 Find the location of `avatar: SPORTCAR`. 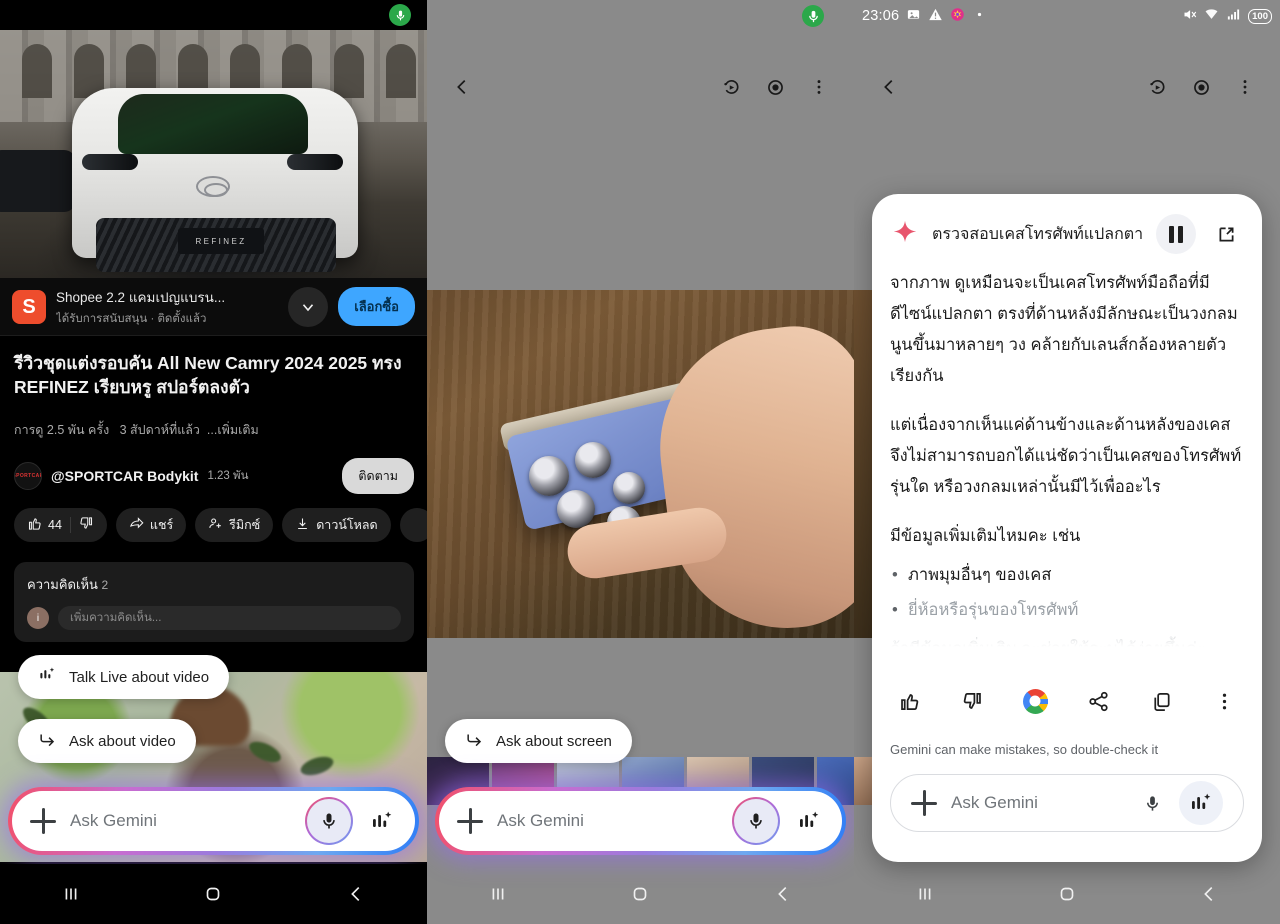

avatar: SPORTCAR is located at coordinates (28, 476).